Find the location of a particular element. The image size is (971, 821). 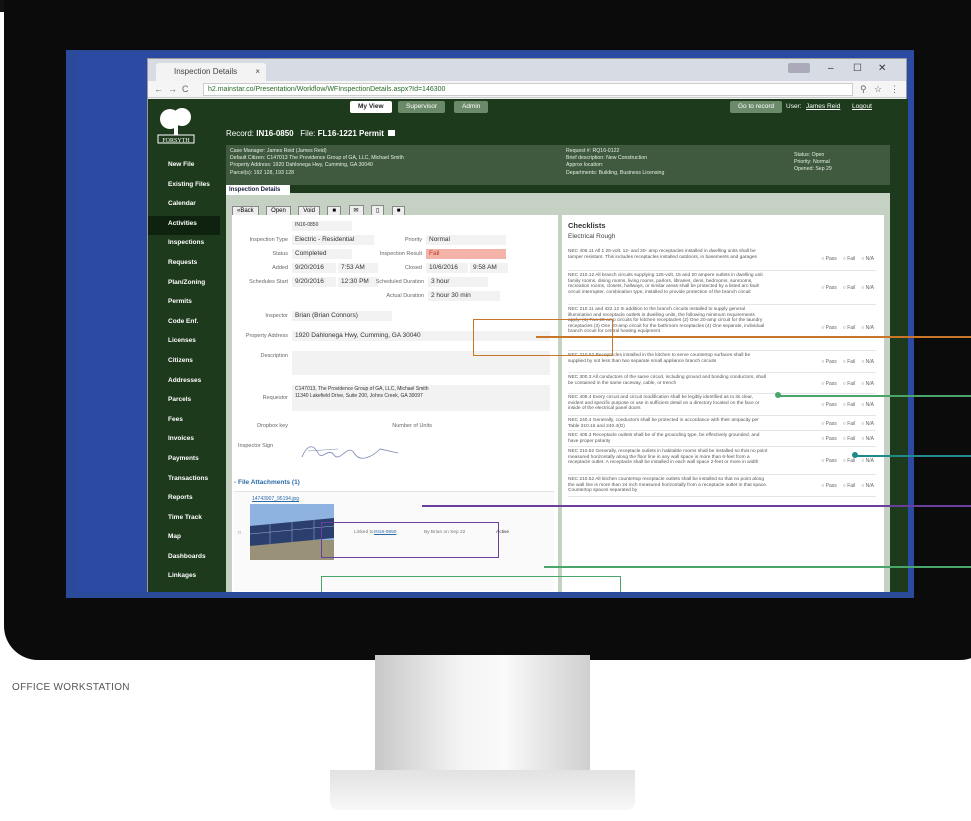

sidebar-item-time-track: Time Track is located at coordinates (184, 520).